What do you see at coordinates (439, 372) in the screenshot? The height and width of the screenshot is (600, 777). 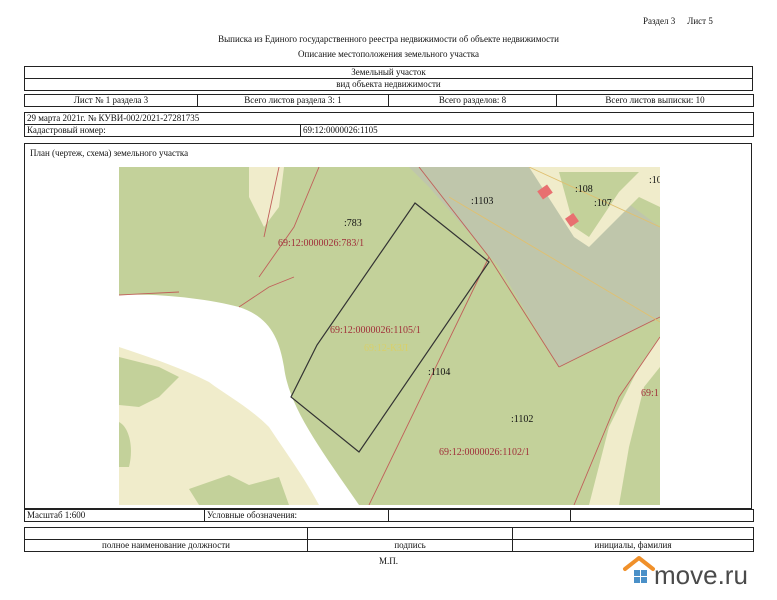 I see `label-1104: :1104` at bounding box center [439, 372].